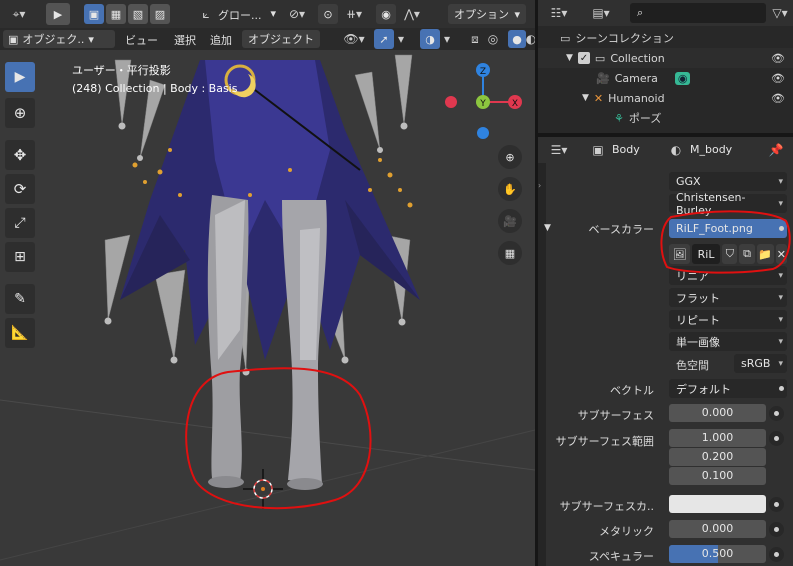  I want to click on subsurface-color-socket-icon, so click(776, 504).